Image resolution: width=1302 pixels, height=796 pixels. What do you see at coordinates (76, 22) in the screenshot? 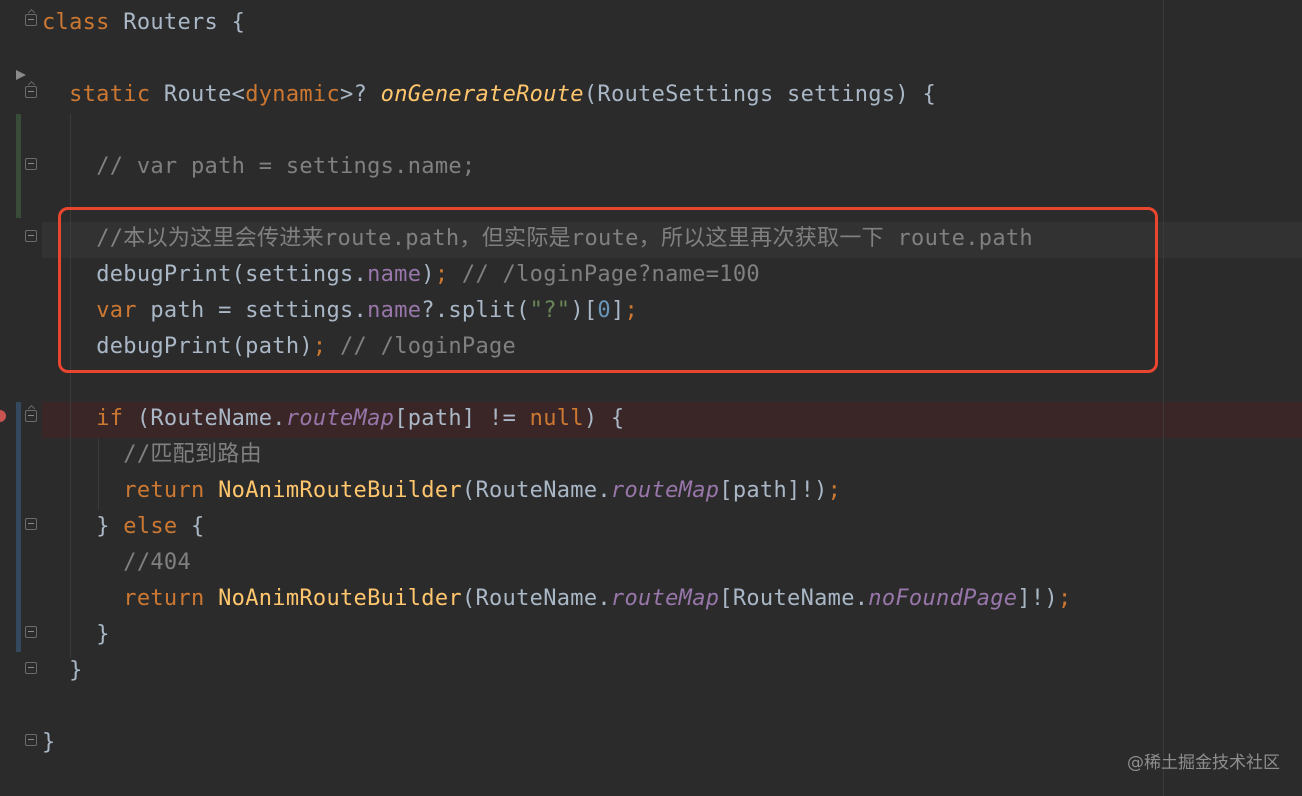
I see `code-token: class` at bounding box center [76, 22].